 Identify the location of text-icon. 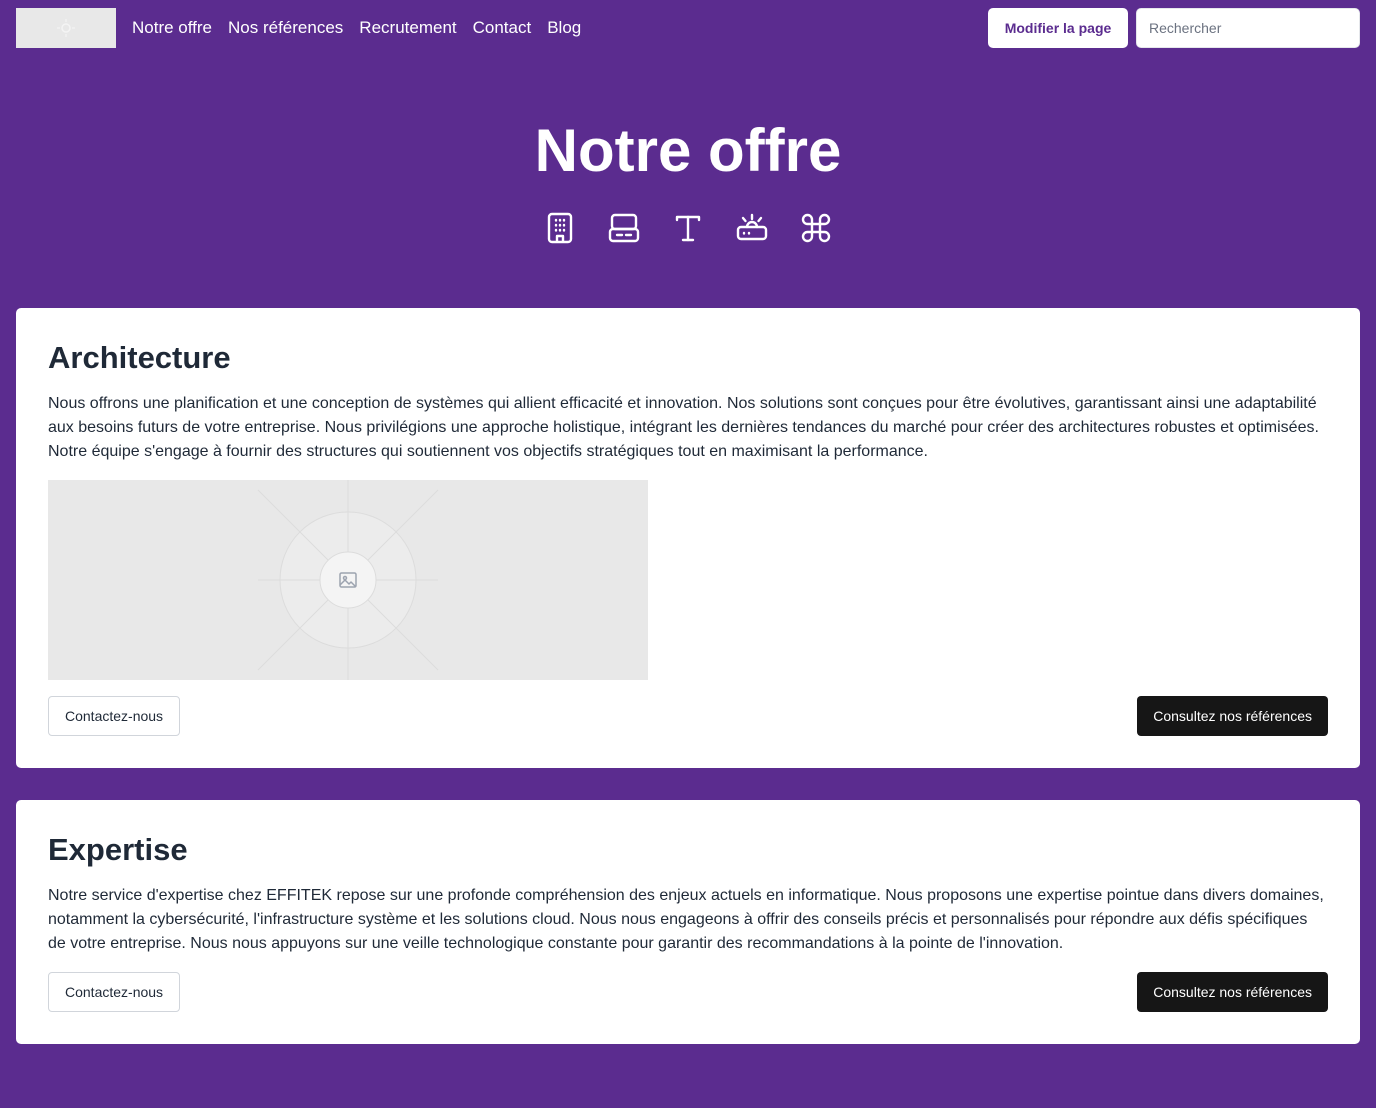
(688, 228).